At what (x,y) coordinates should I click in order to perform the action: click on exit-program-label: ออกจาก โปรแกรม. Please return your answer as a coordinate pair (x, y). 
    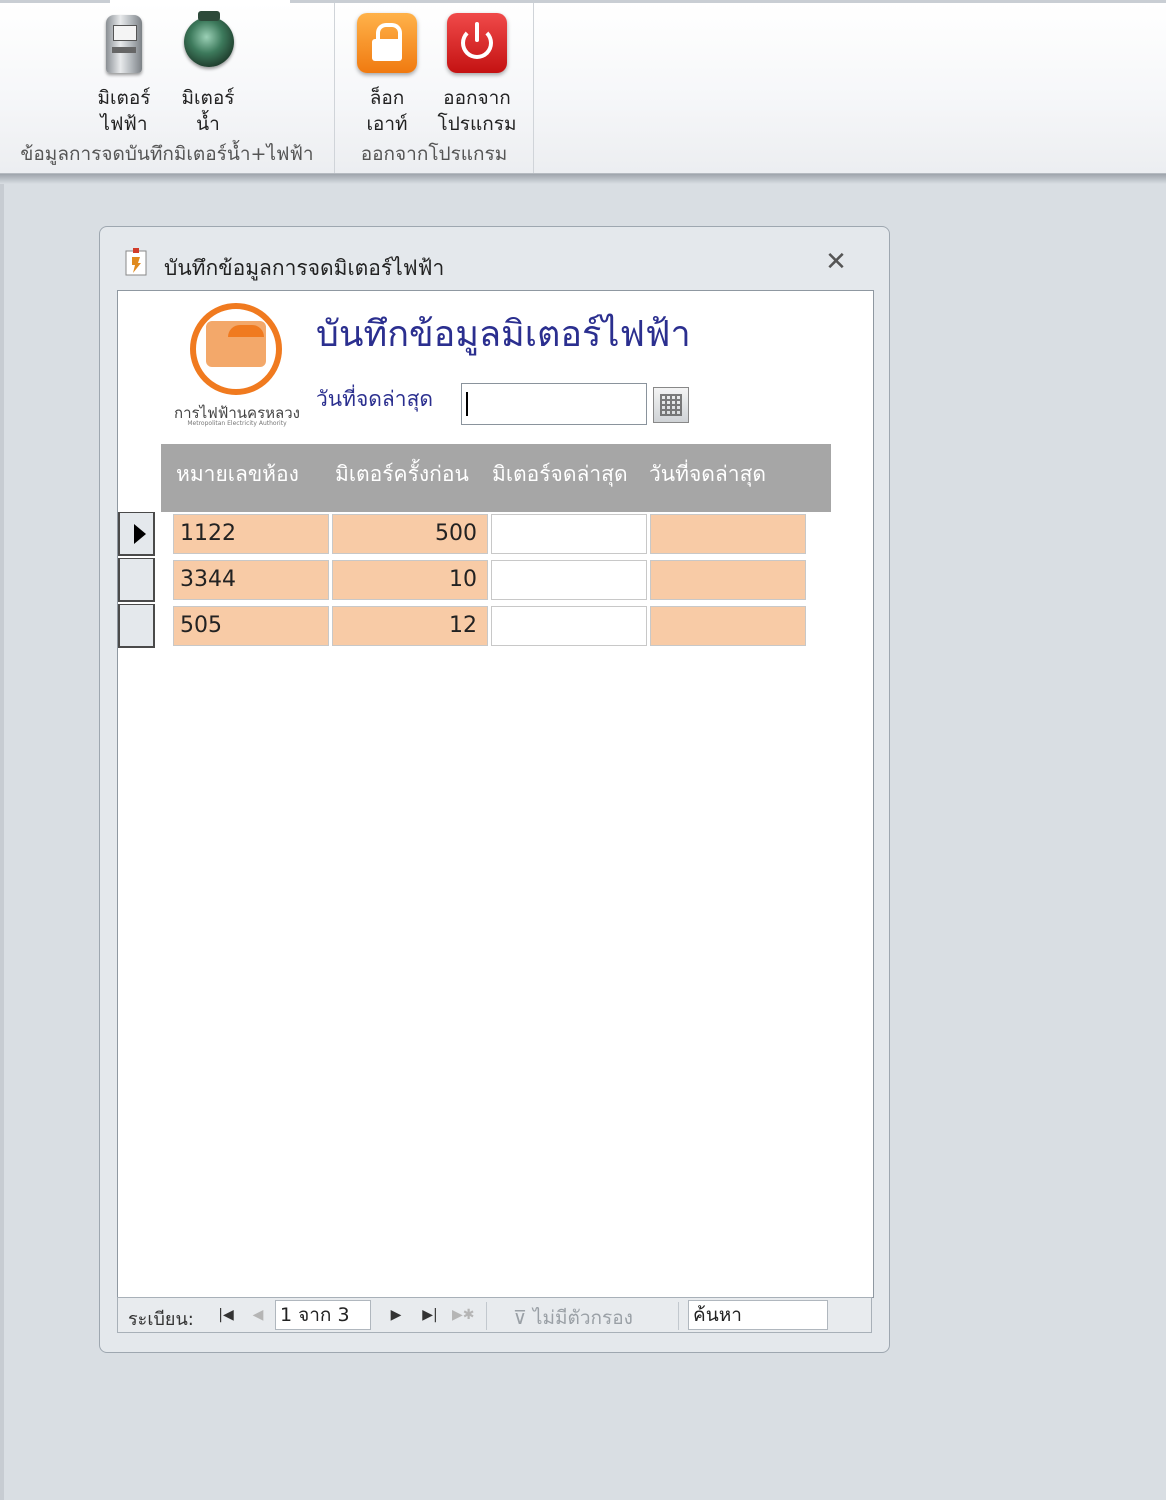
    Looking at the image, I should click on (477, 111).